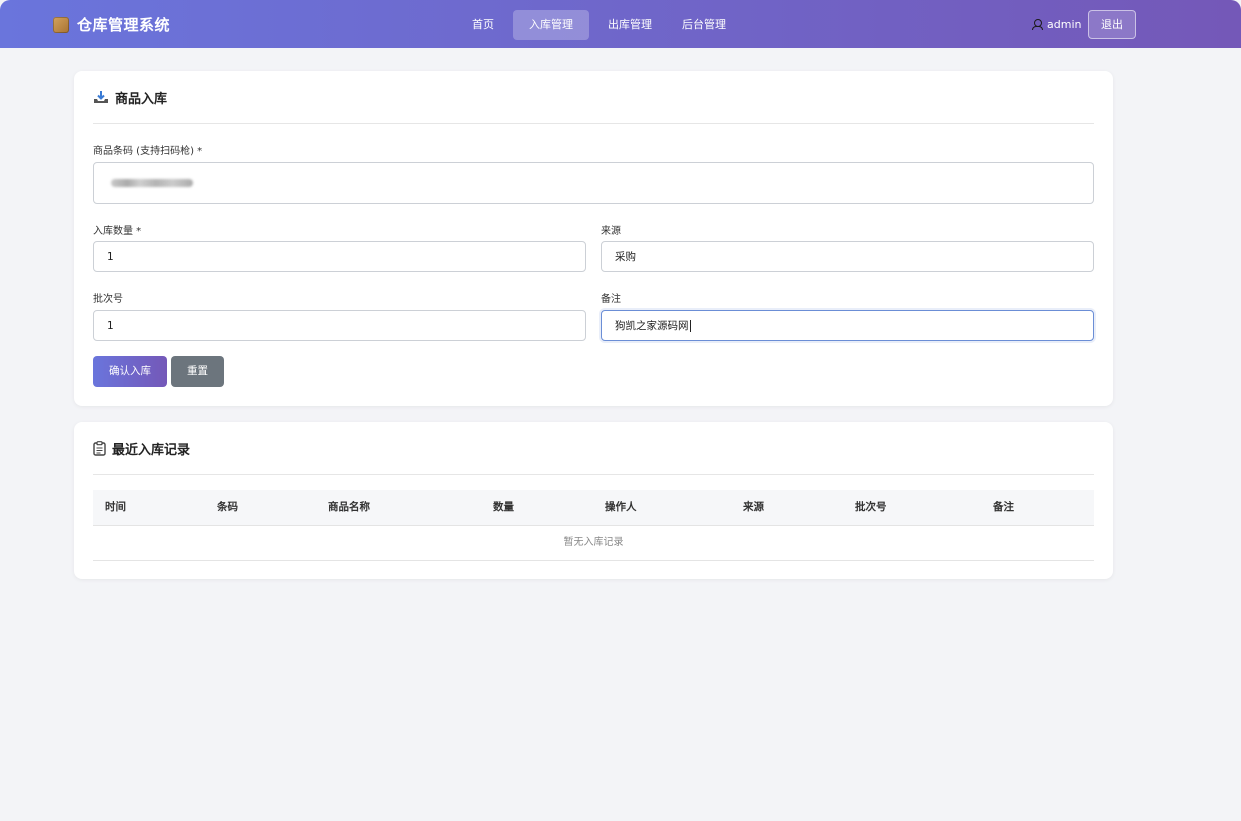 This screenshot has height=821, width=1241. I want to click on quantity-value: 1, so click(110, 256).